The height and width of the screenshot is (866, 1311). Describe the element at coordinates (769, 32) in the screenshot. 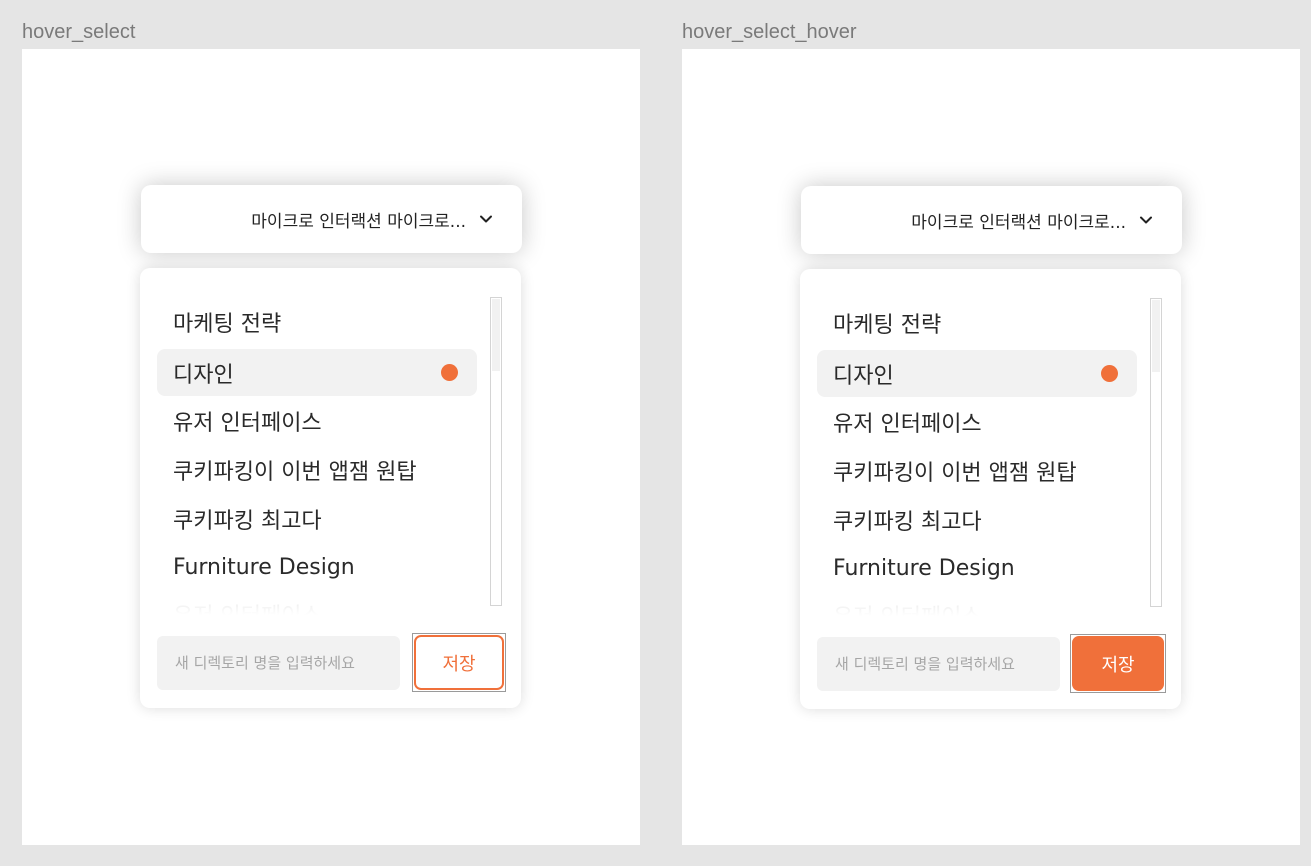

I see `frame-label-hover-select-hover: hover_select_hover` at that location.